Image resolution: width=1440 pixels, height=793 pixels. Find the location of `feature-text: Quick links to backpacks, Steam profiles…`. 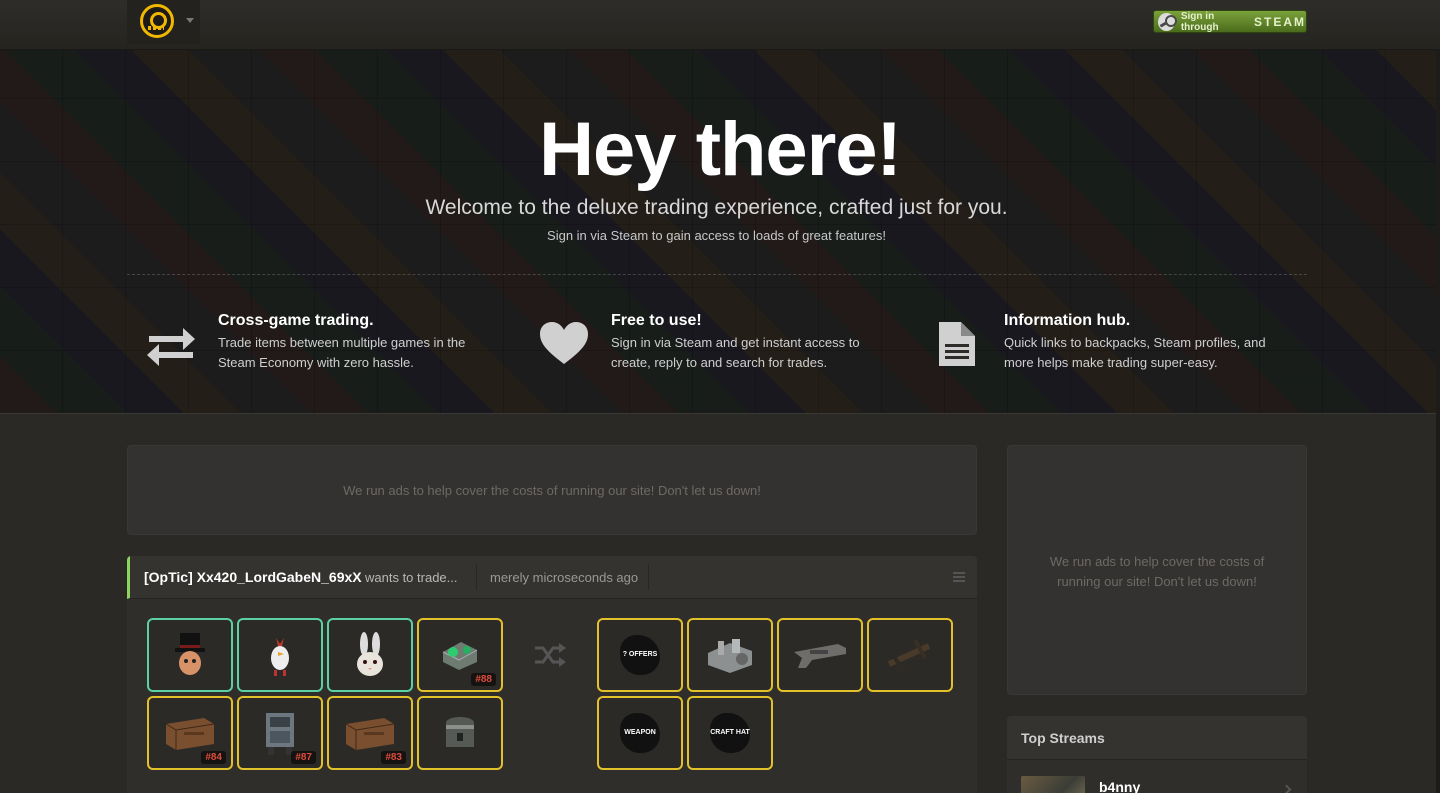

feature-text: Quick links to backpacks, Steam profiles… is located at coordinates (1135, 352).